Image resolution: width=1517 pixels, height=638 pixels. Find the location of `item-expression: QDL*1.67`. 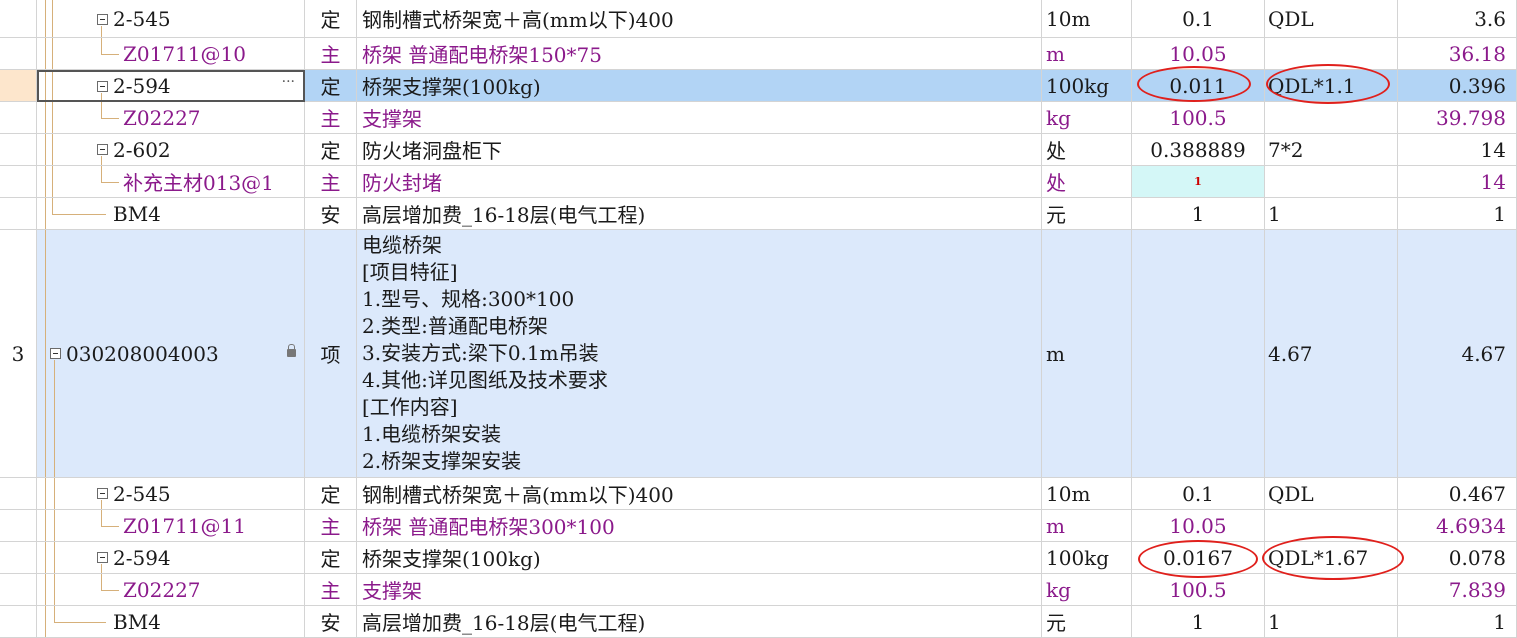

item-expression: QDL*1.67 is located at coordinates (1331, 558).